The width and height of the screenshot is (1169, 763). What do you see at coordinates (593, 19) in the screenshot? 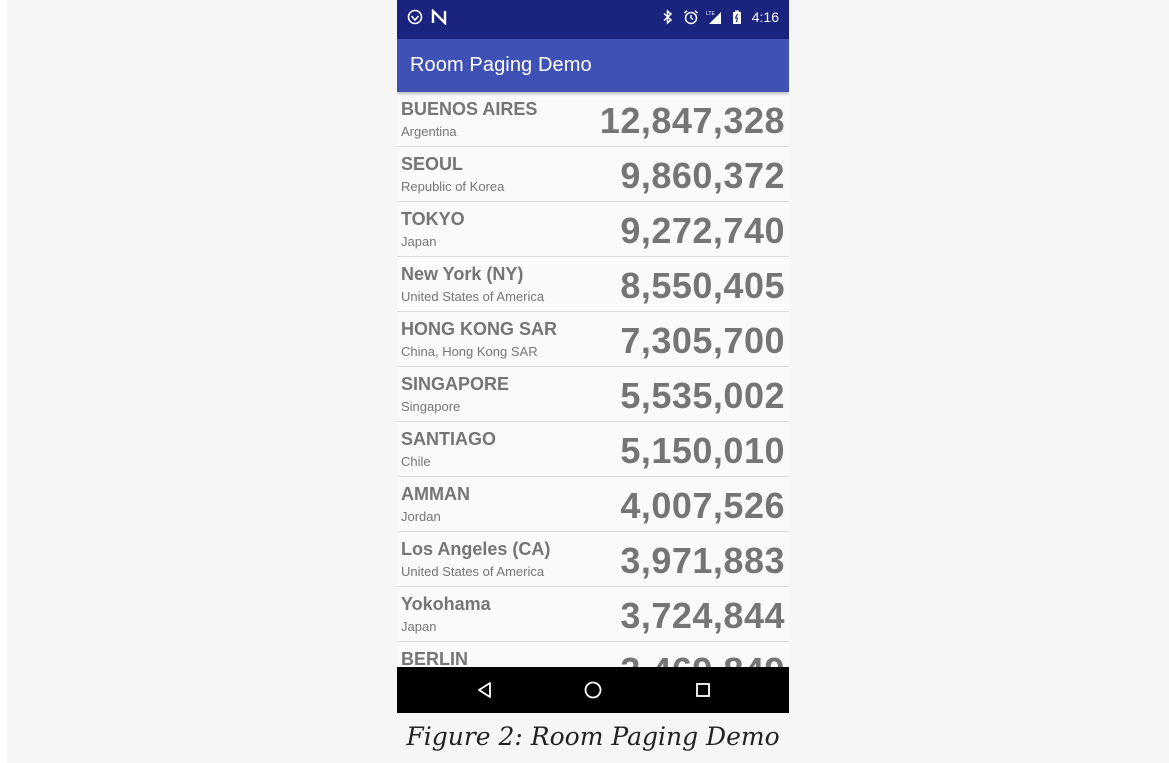
I see `status-bar: LTE 4:16` at bounding box center [593, 19].